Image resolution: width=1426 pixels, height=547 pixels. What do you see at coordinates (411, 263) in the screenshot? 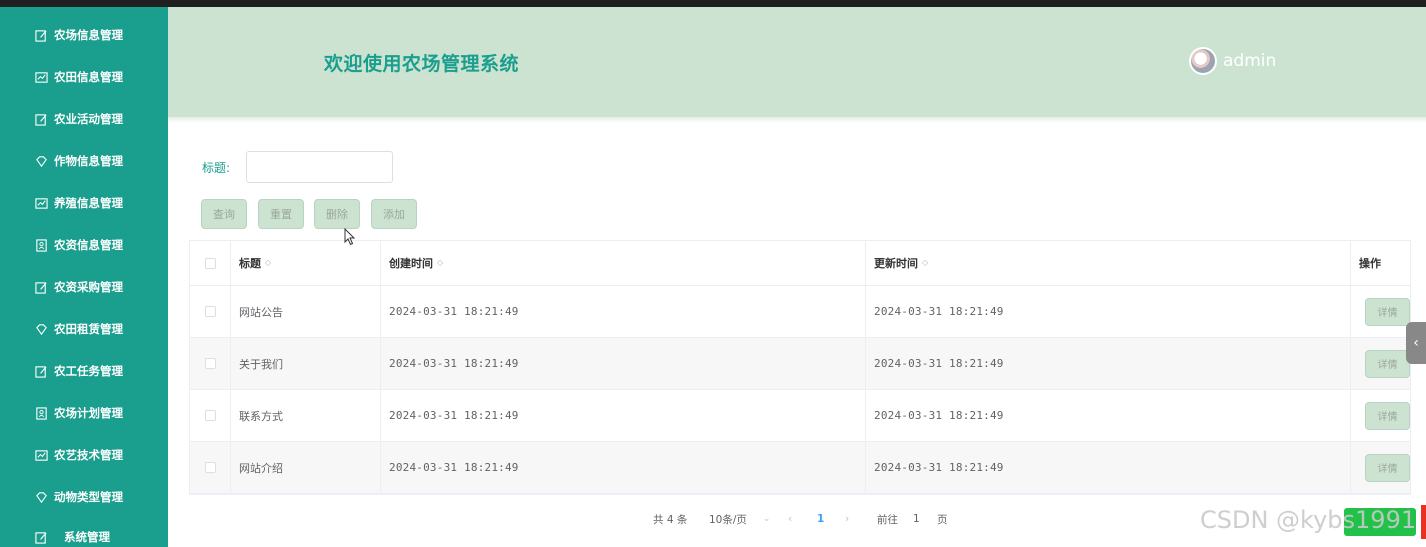
I see `column-header-label: 创建时间` at bounding box center [411, 263].